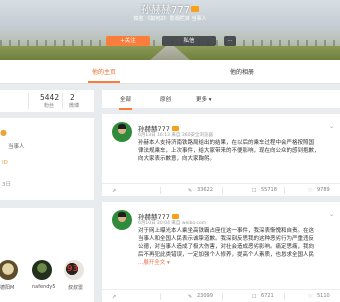 This screenshot has width=340, height=302. I want to click on profile-info-card: ● 当事人 ID 3日, so click(47, 159).